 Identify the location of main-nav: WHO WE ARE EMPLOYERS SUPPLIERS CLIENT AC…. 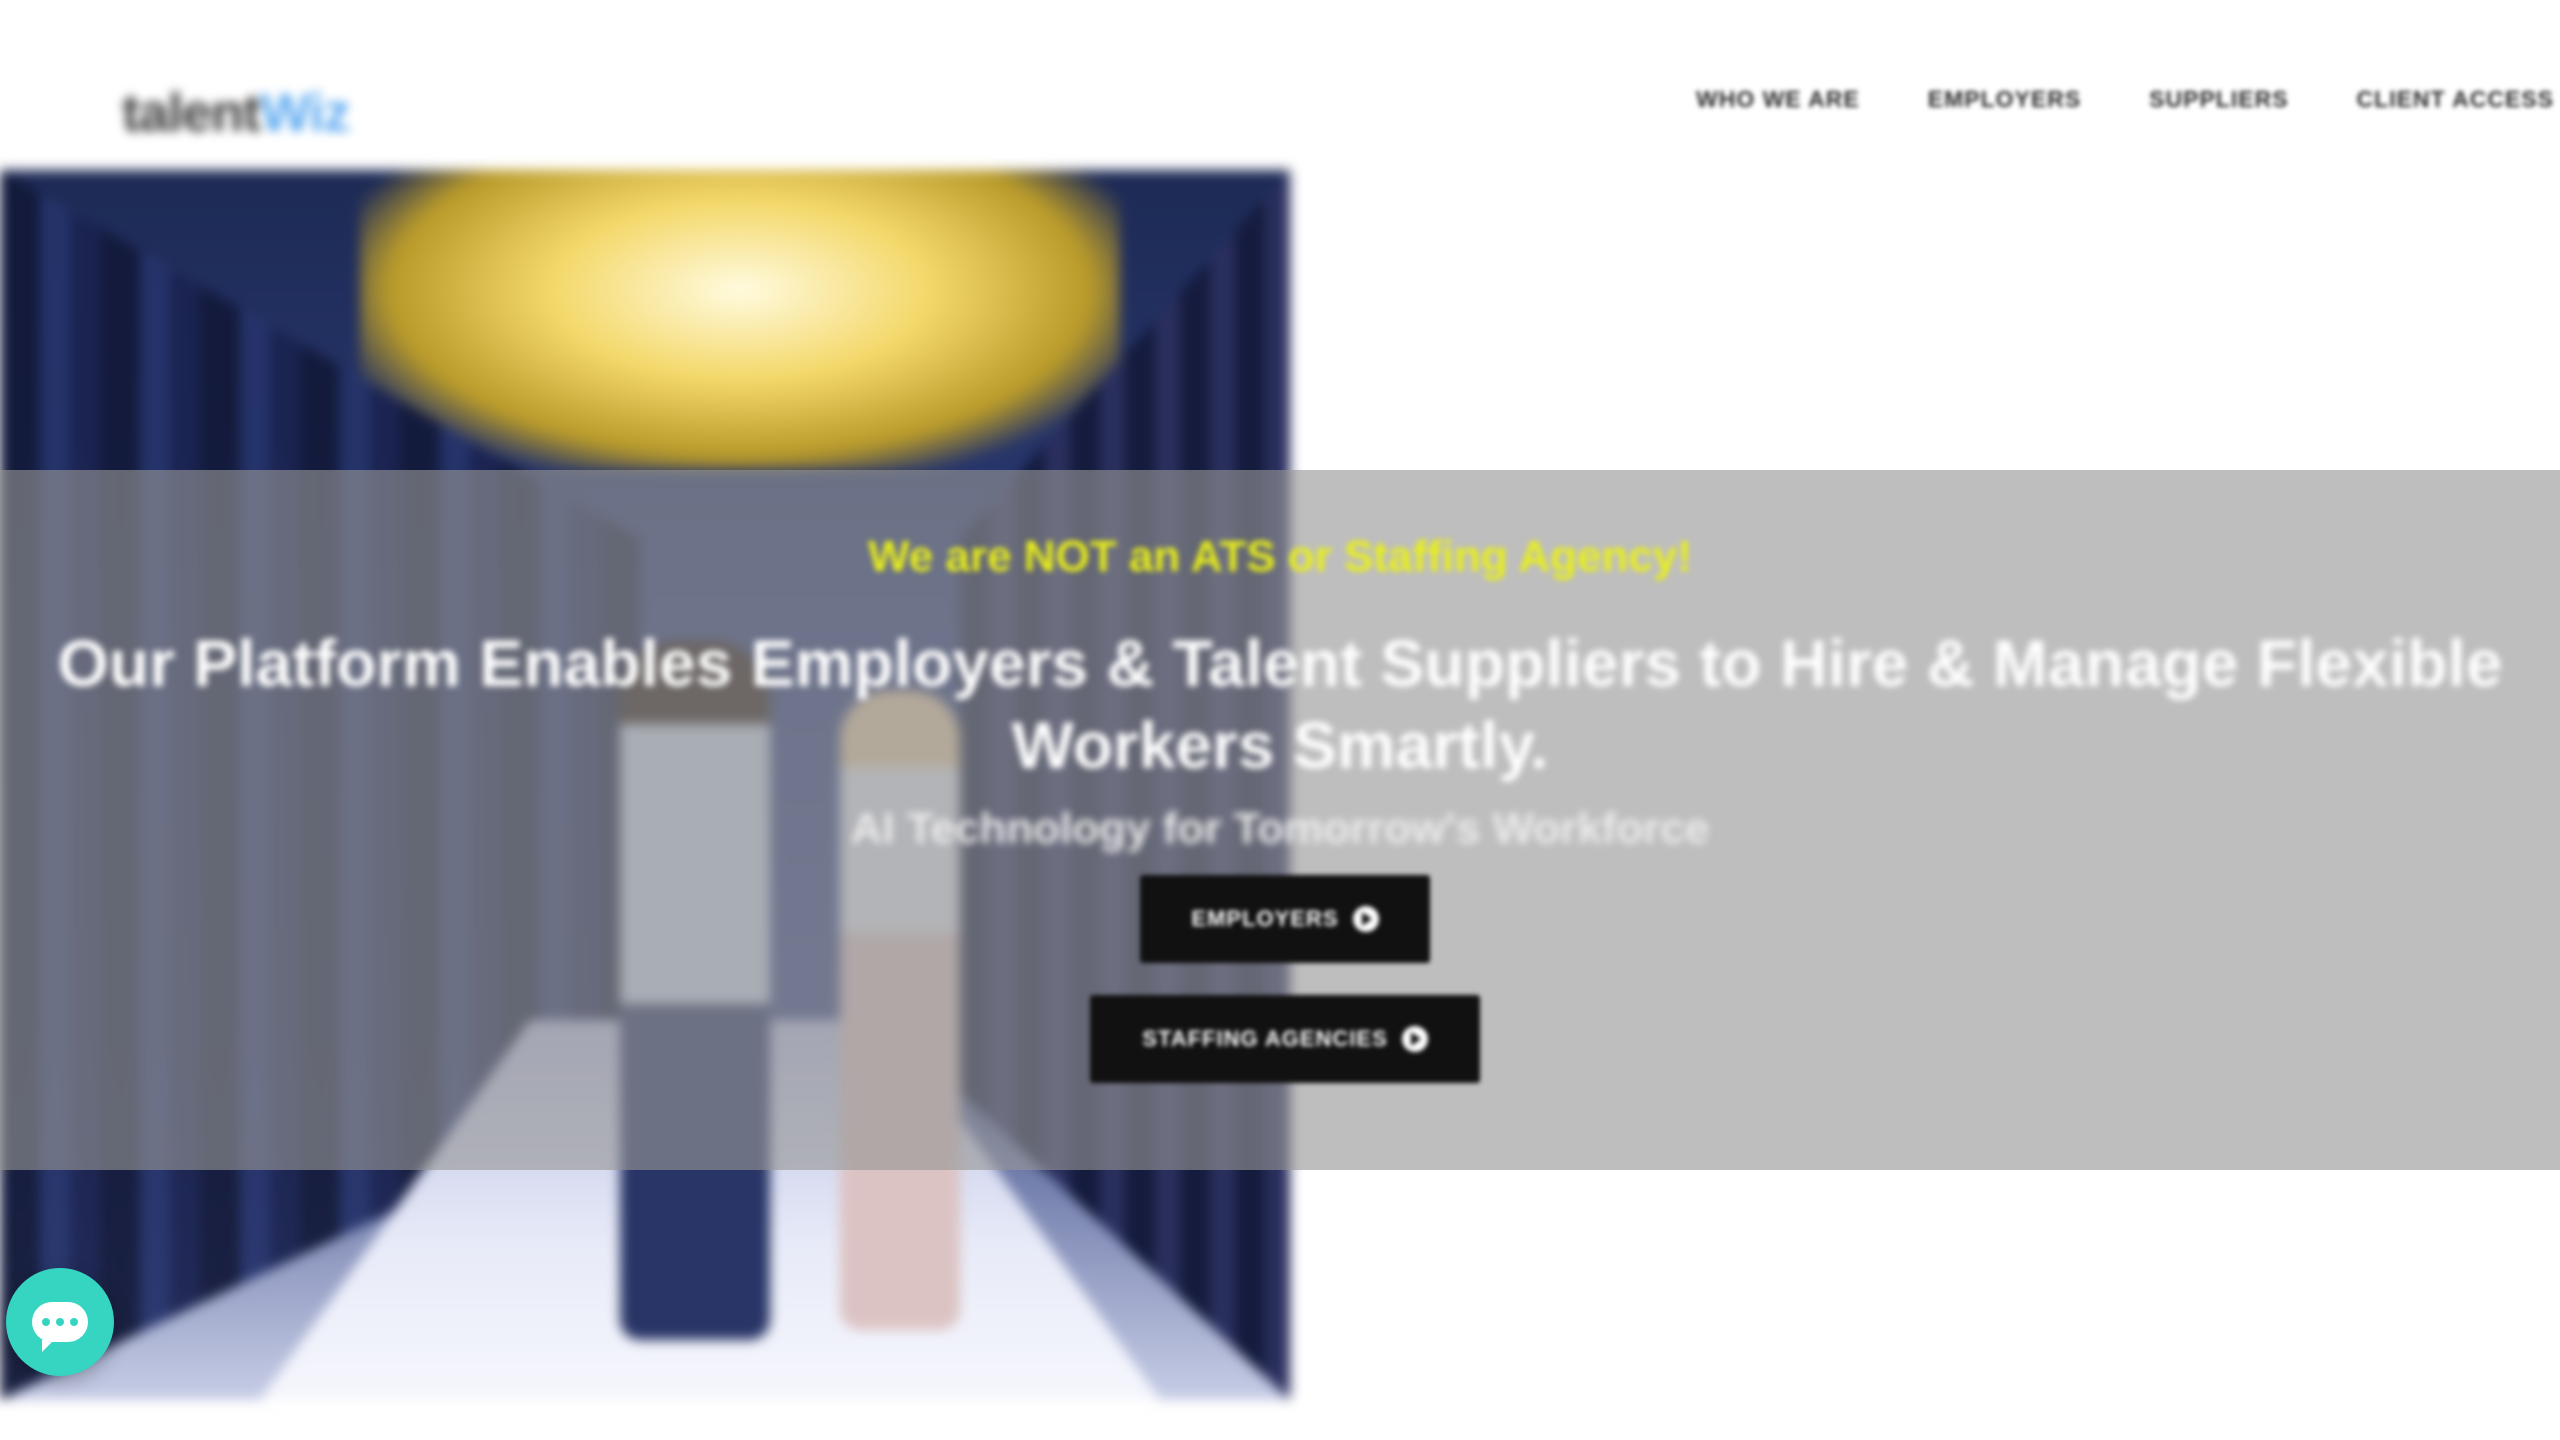
(2111, 99).